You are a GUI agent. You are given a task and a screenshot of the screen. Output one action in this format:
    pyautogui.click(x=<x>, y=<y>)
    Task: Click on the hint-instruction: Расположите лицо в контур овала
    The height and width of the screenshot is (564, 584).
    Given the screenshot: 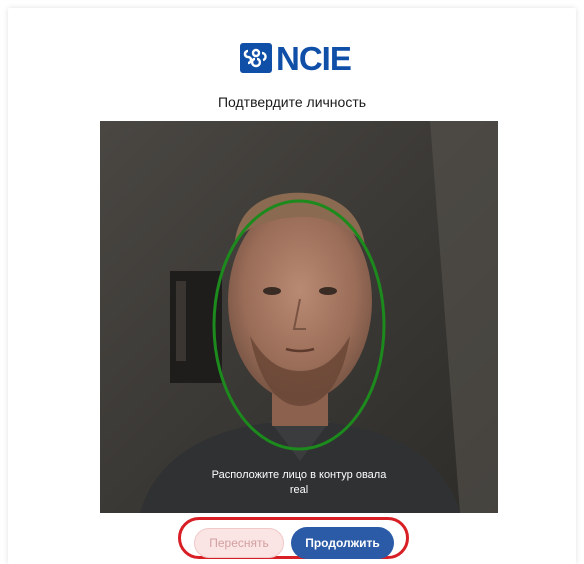 What is the action you would take?
    pyautogui.click(x=299, y=475)
    